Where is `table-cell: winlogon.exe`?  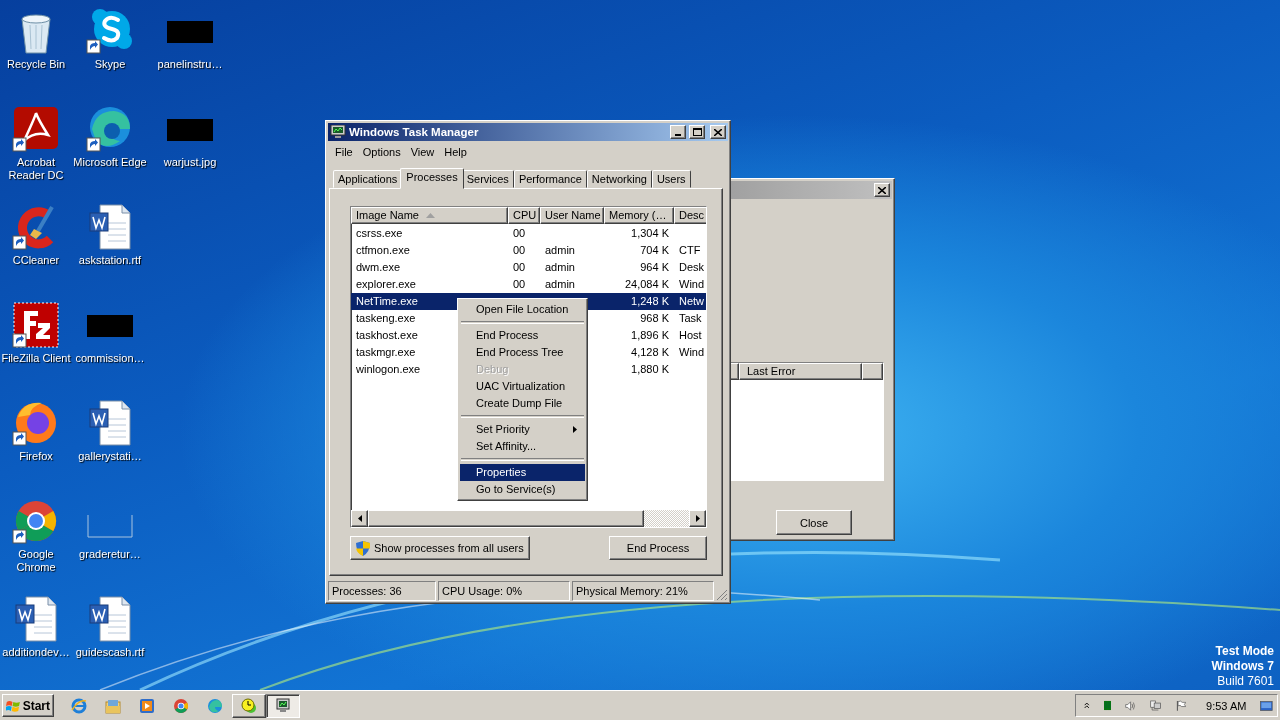
table-cell: winlogon.exe is located at coordinates (388, 369).